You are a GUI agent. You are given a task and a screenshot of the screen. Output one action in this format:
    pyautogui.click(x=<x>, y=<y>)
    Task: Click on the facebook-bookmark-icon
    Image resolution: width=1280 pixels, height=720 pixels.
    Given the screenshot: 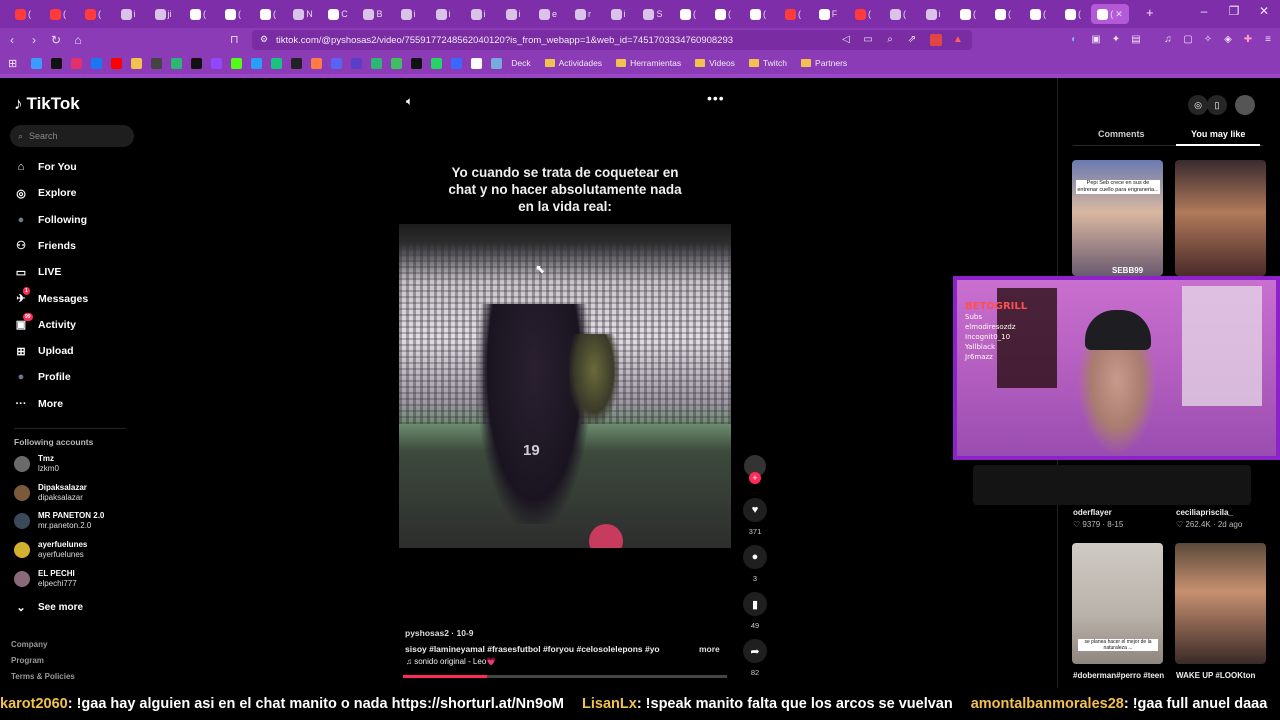 What is the action you would take?
    pyautogui.click(x=97, y=63)
    